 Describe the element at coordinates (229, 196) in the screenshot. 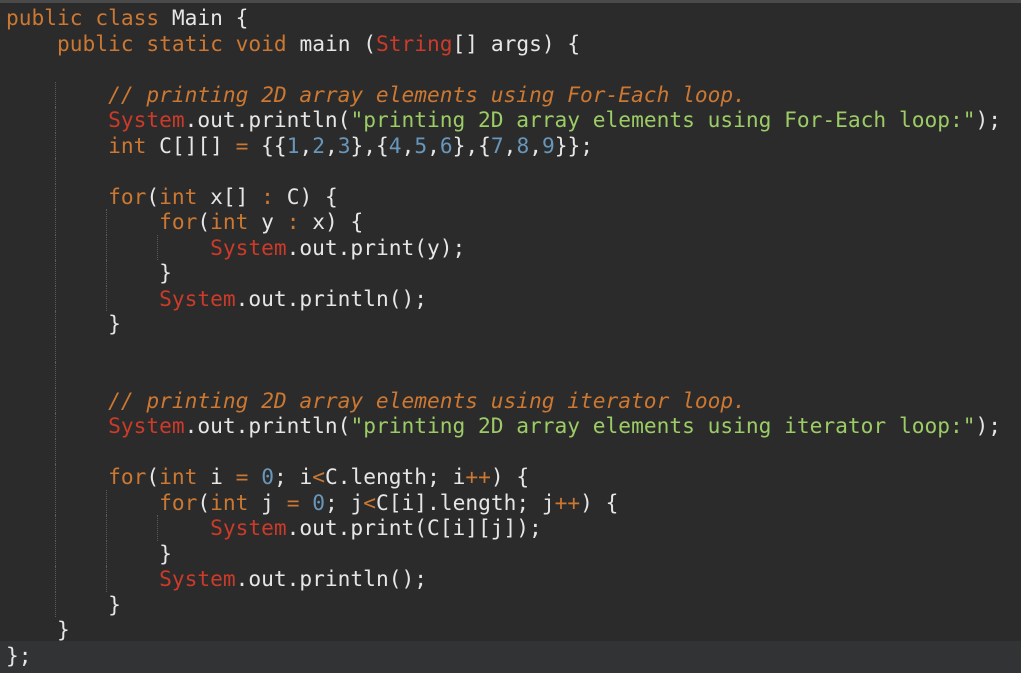

I see `code-token: x[]` at that location.